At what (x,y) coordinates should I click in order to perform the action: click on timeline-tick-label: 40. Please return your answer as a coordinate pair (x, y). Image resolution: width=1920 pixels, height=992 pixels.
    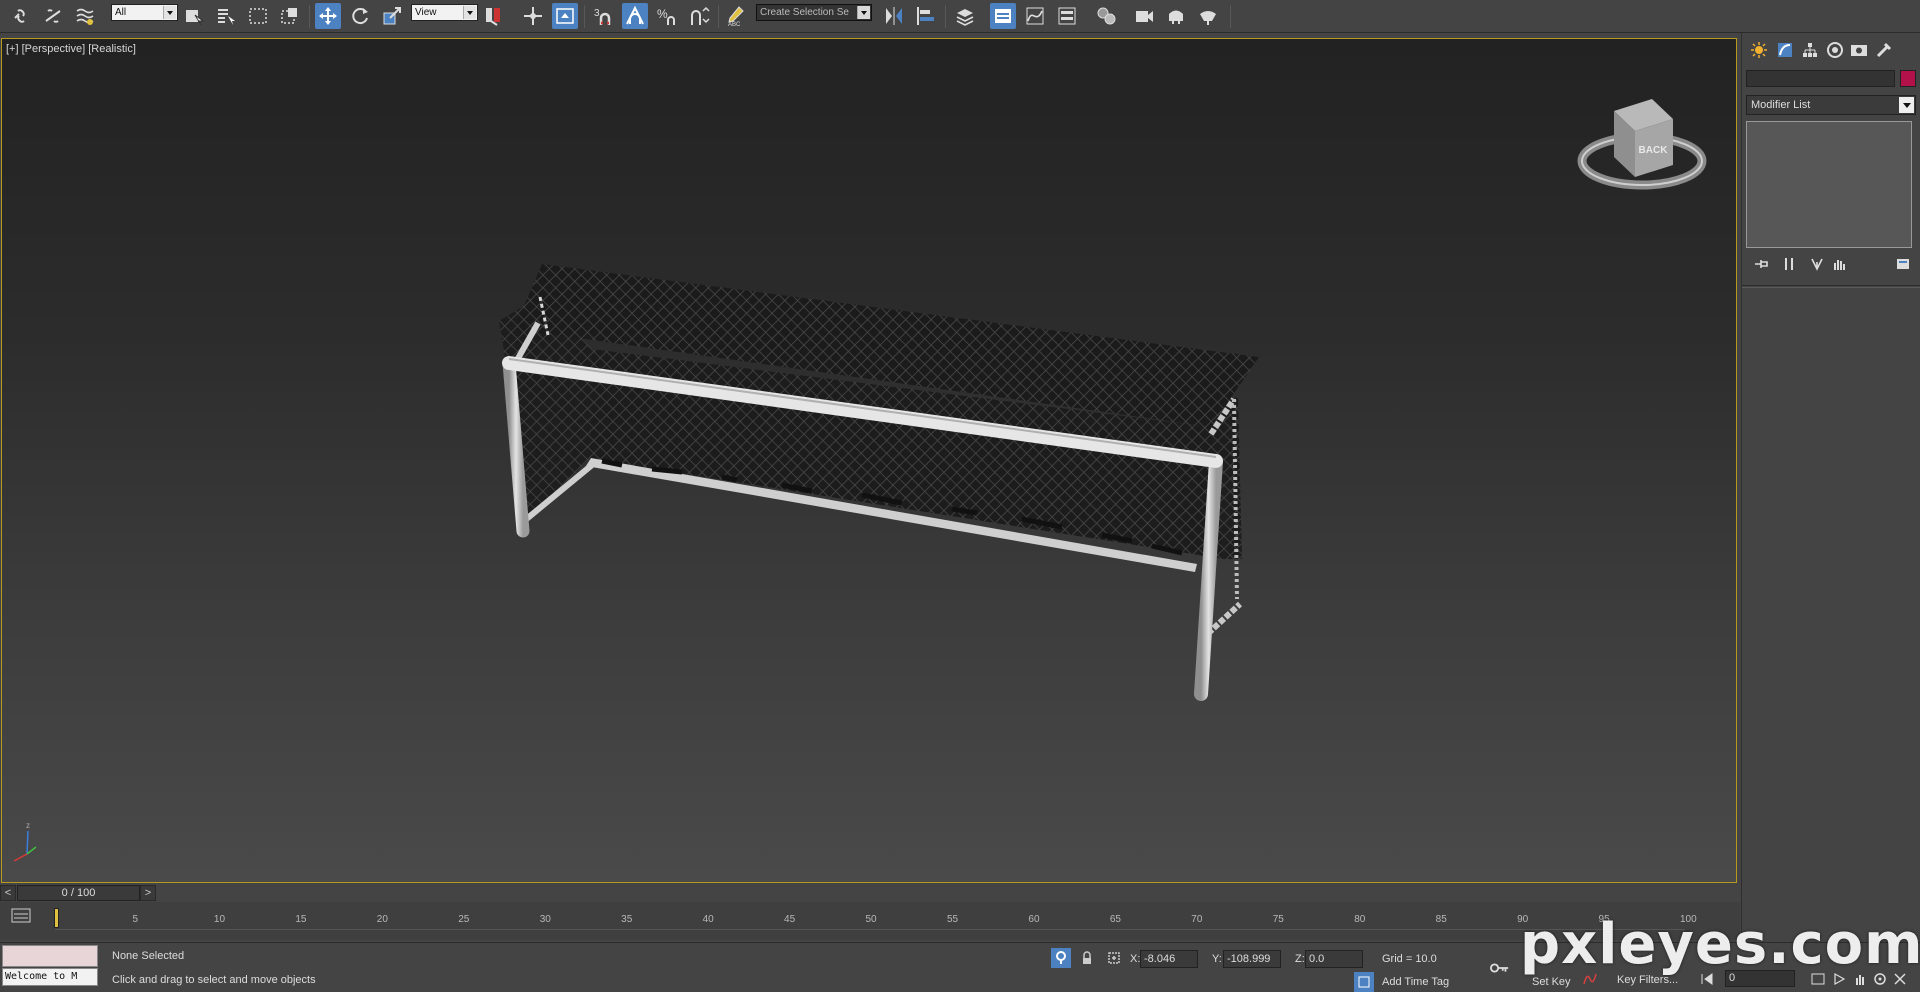
    Looking at the image, I should click on (708, 919).